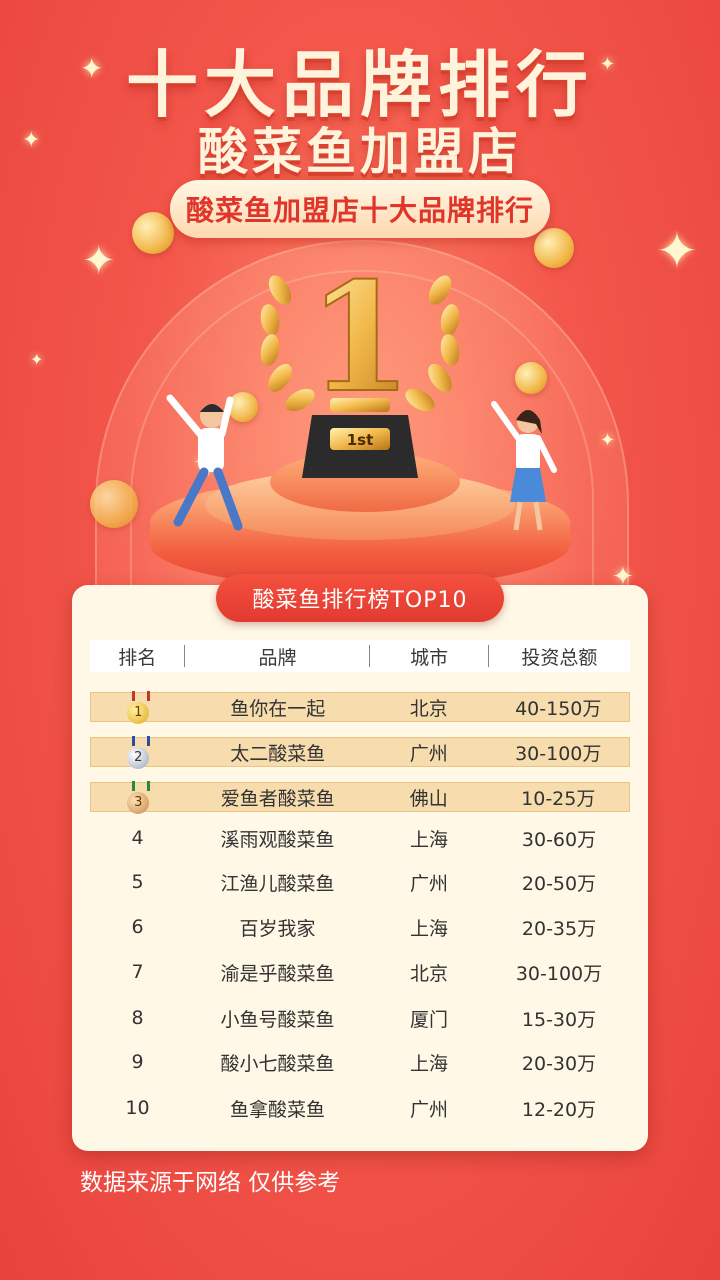 The height and width of the screenshot is (1280, 720). I want to click on brand-cell: 小鱼号酸菜鱼, so click(277, 1019).